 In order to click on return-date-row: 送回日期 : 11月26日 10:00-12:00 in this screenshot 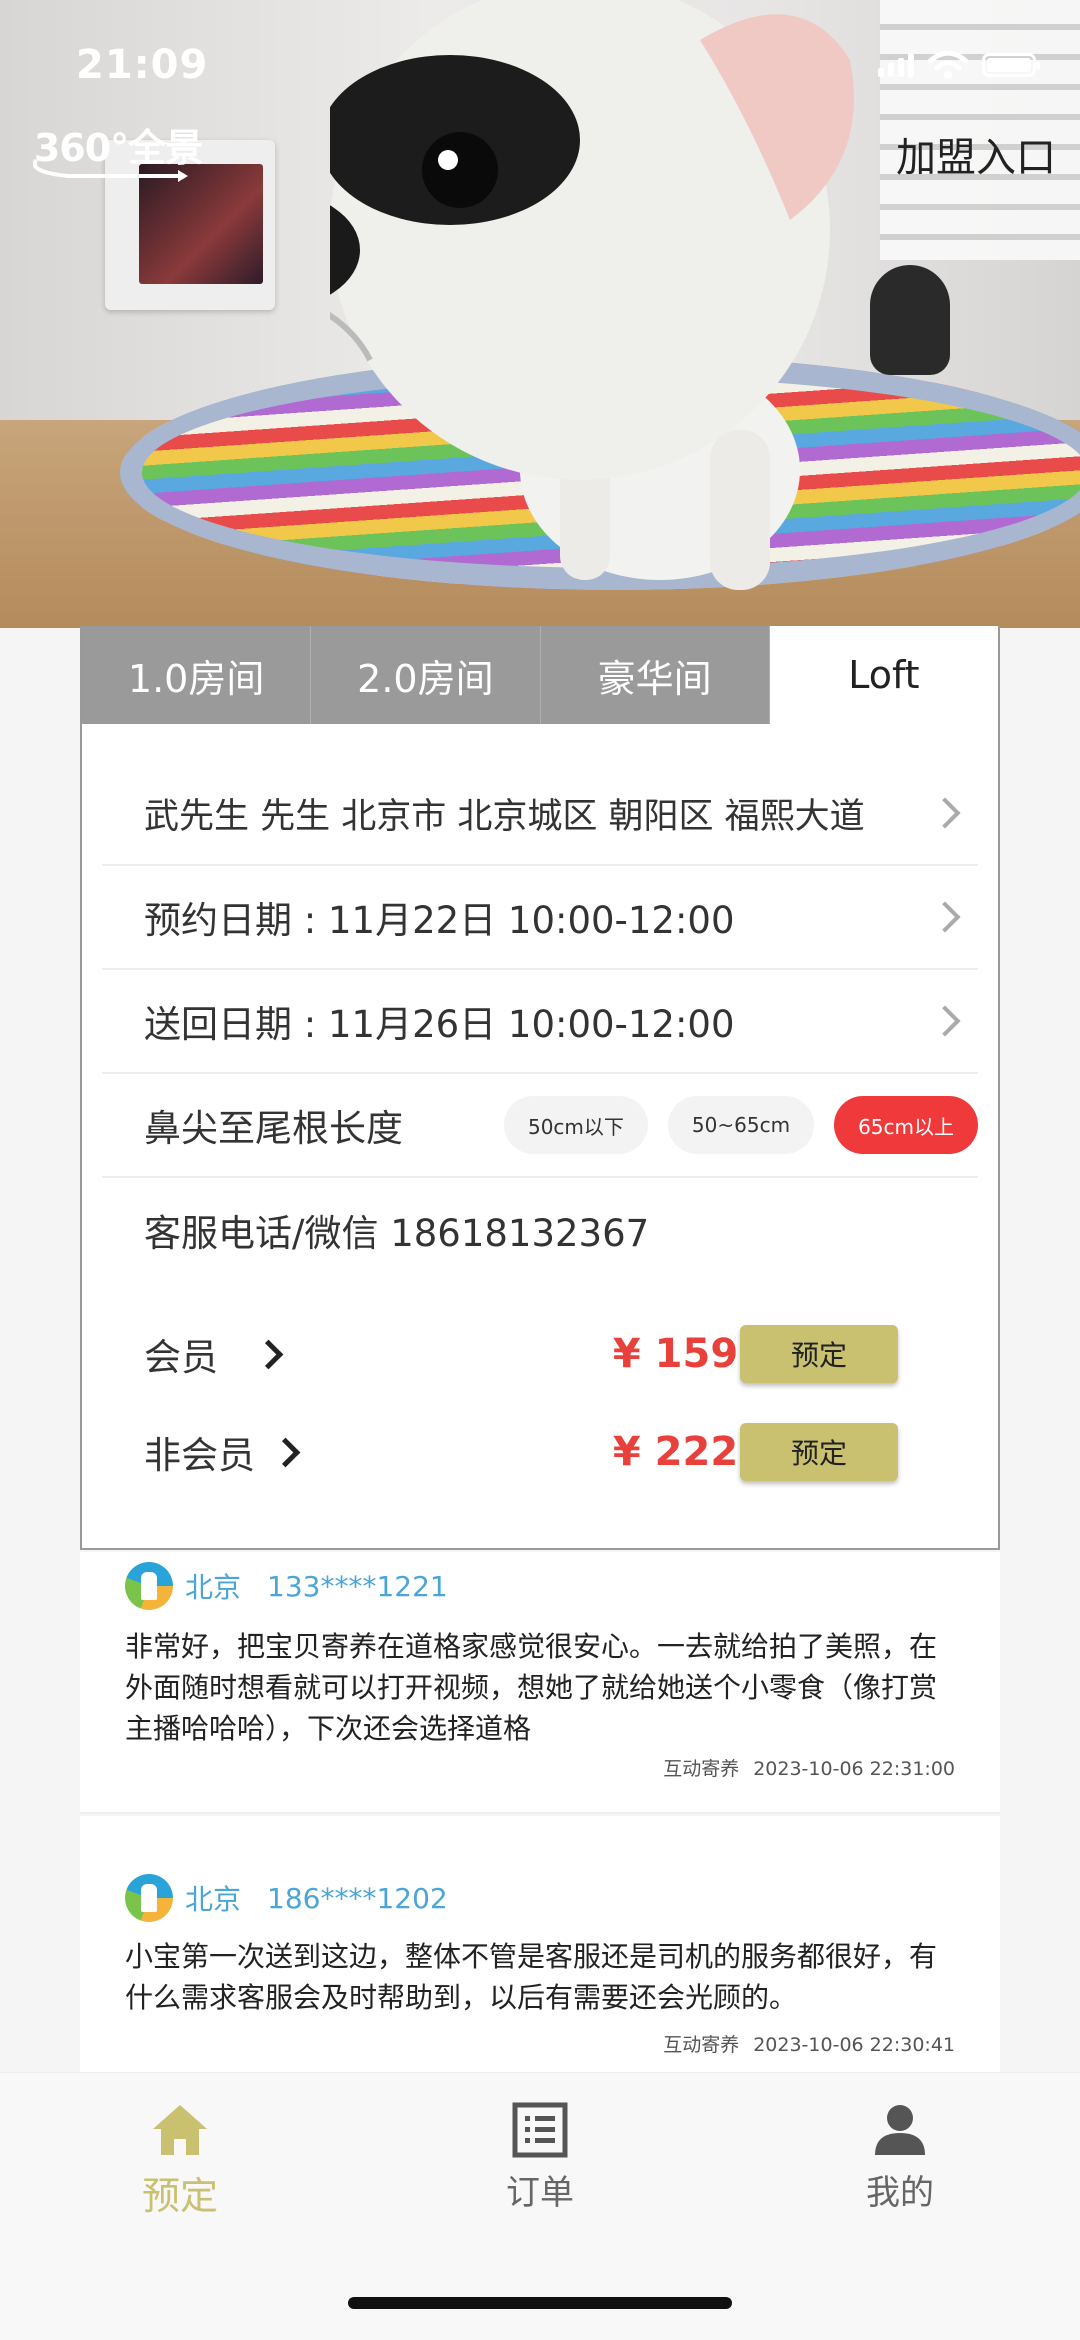, I will do `click(540, 1022)`.